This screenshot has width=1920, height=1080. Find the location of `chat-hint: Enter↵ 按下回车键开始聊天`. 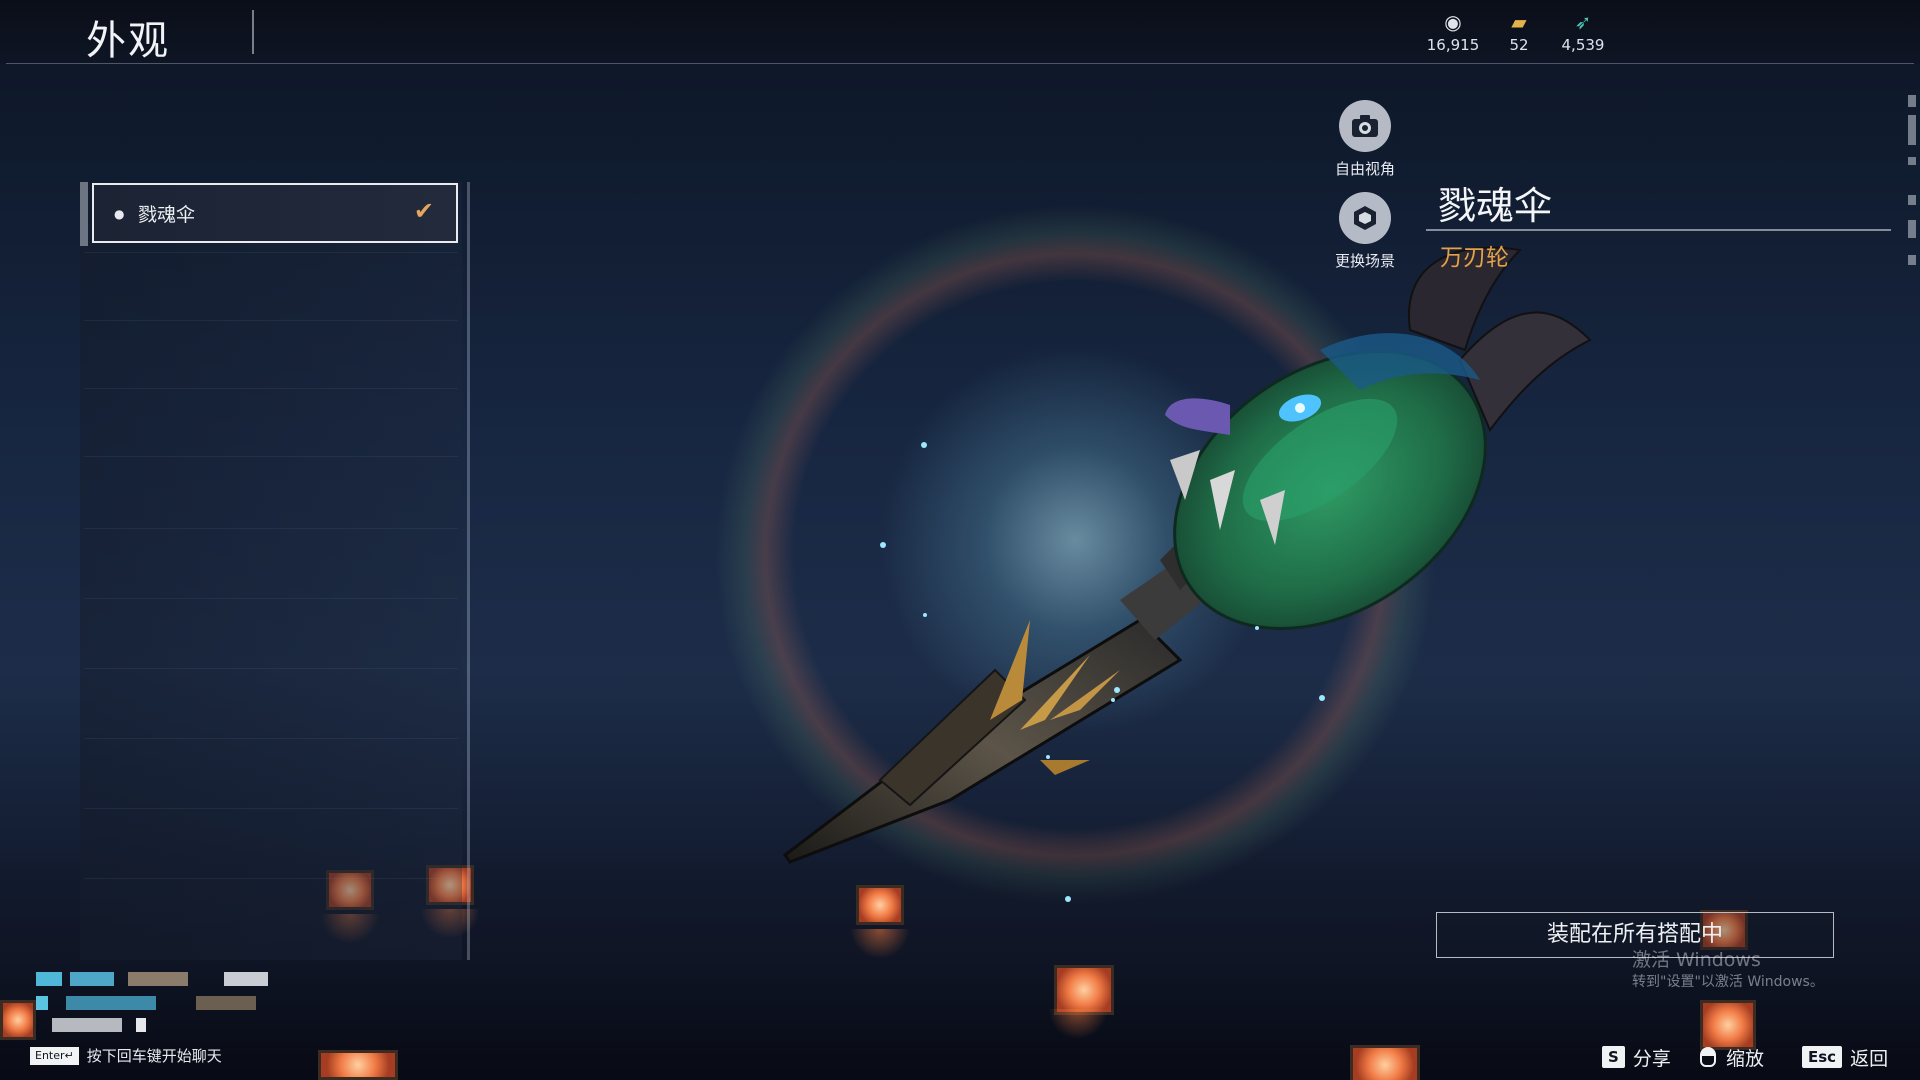

chat-hint: Enter↵ 按下回车键开始聊天 is located at coordinates (126, 1055).